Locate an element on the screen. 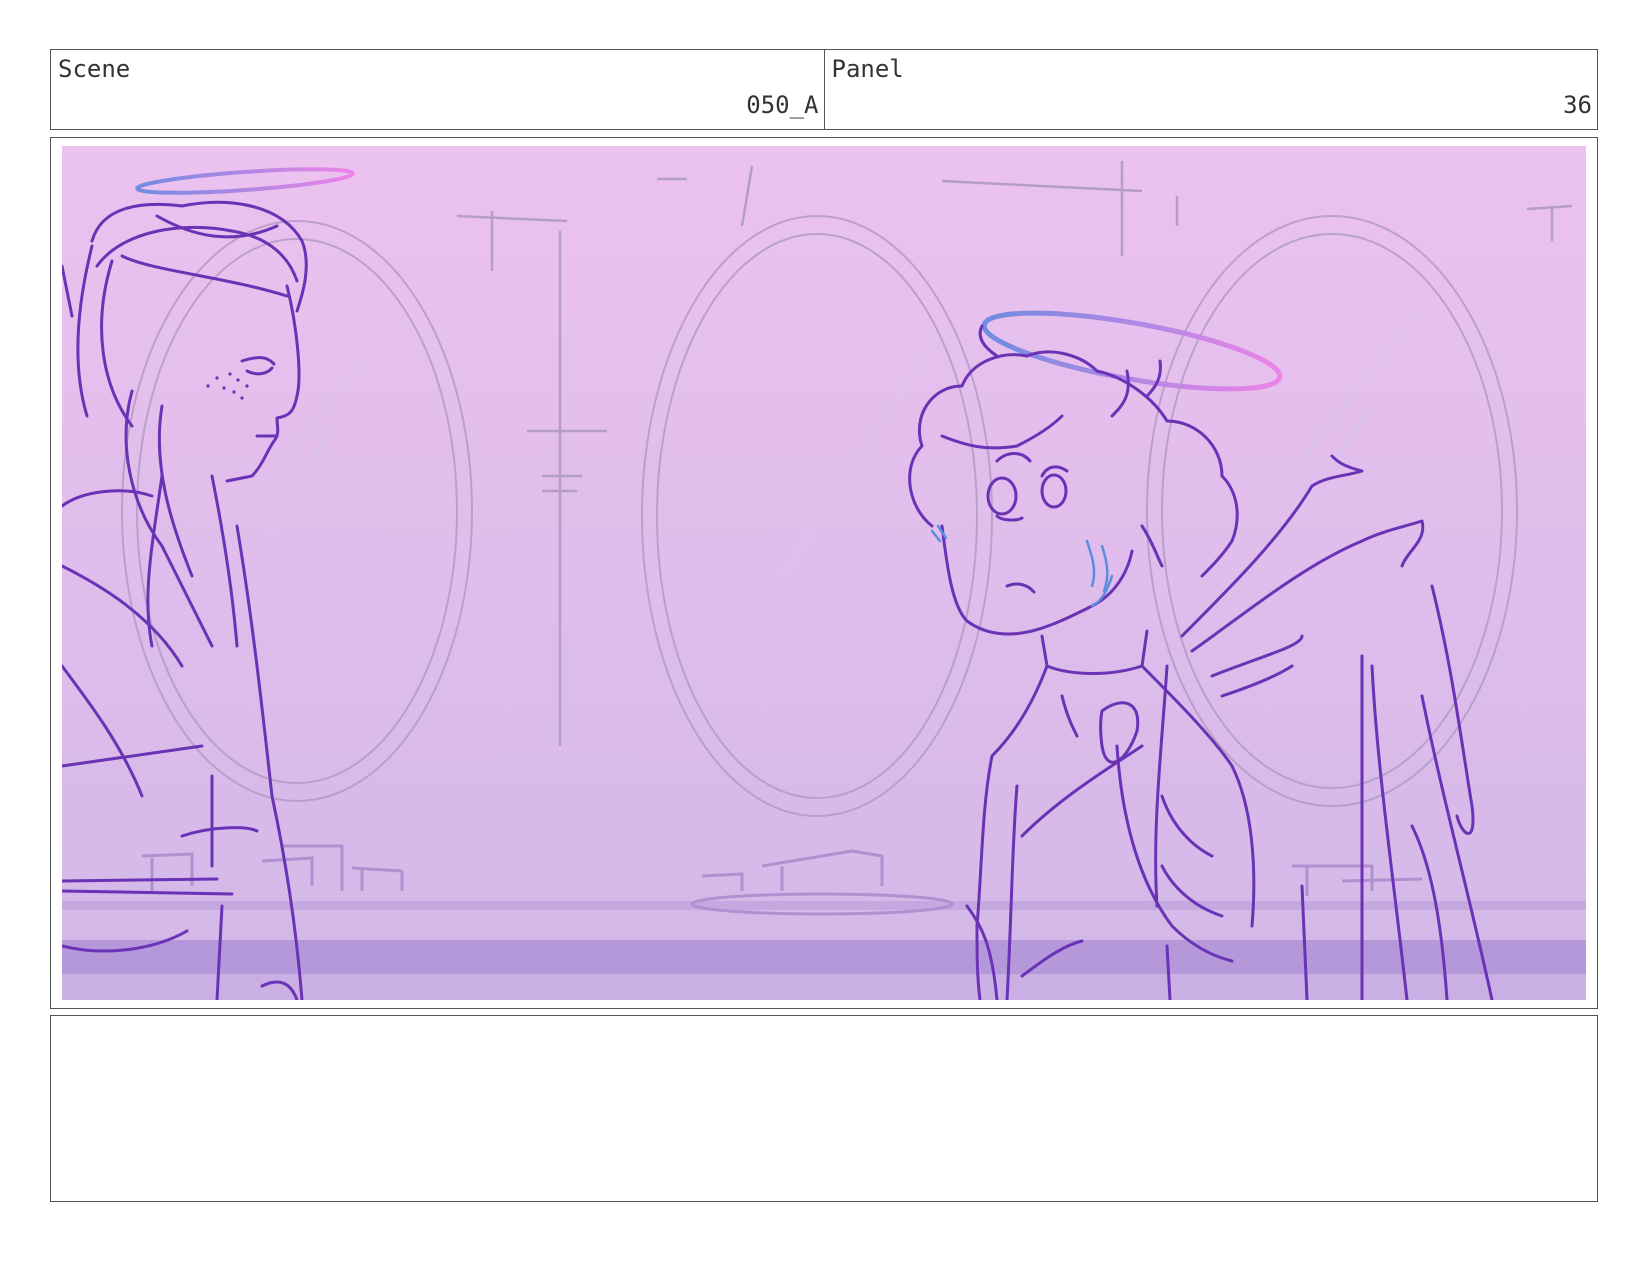 This screenshot has height=1275, width=1650. scene-number: 050_A is located at coordinates (782, 105).